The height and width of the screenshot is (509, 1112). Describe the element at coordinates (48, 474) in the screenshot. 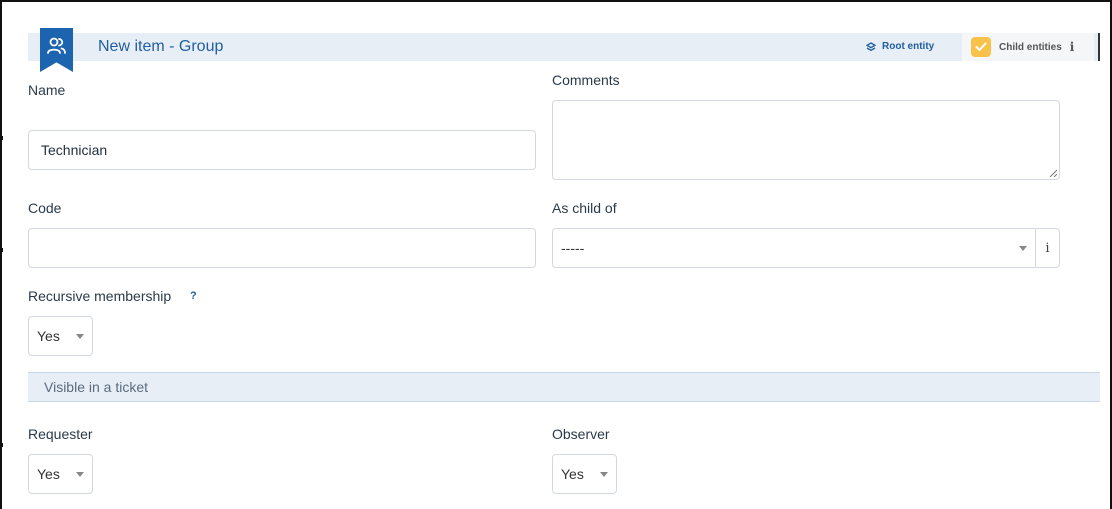

I see `requester-value: Yes` at that location.